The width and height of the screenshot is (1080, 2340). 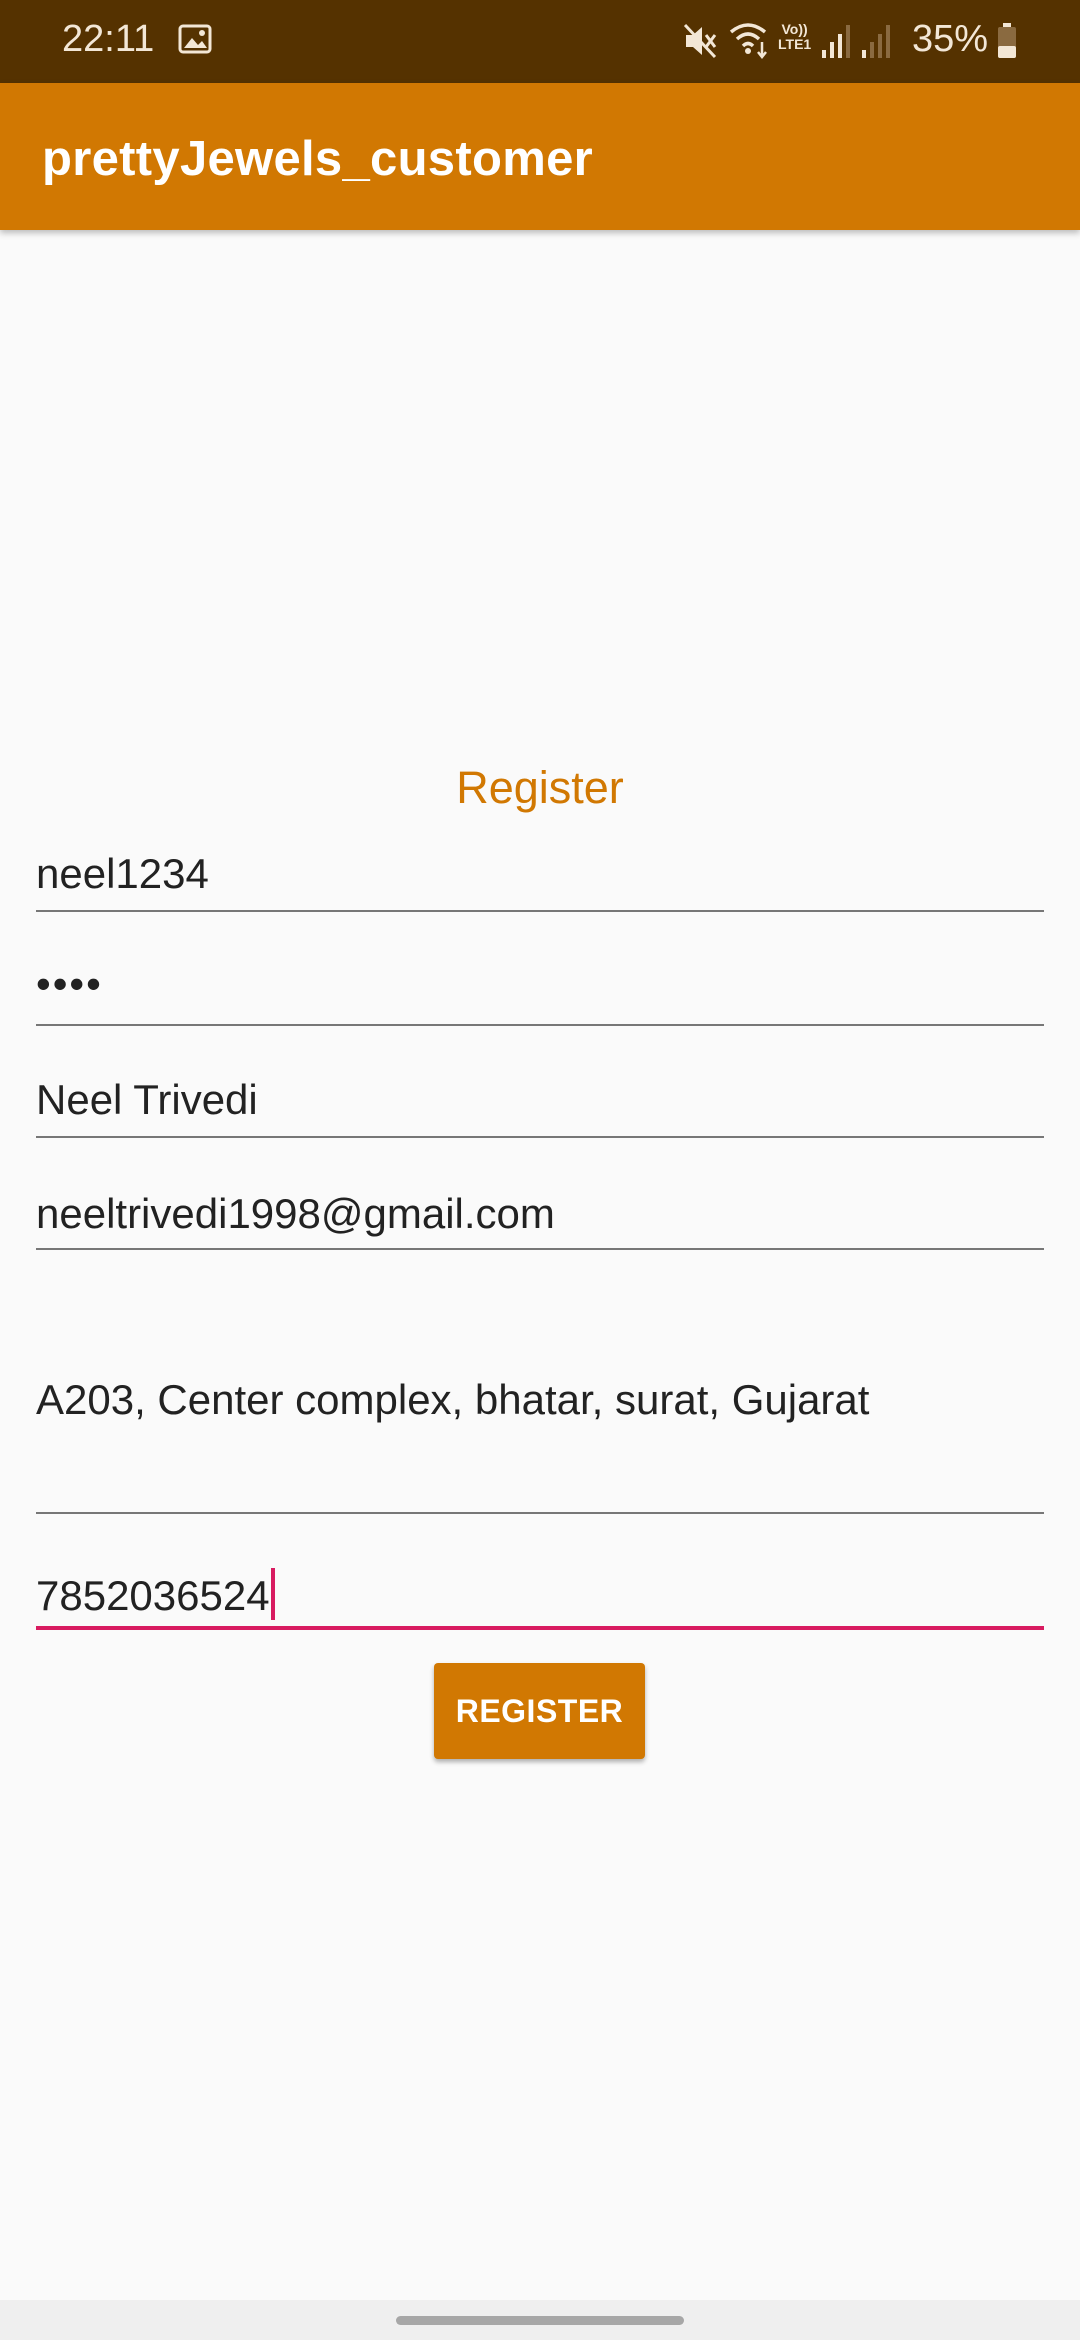 What do you see at coordinates (794, 29) in the screenshot?
I see `volte-label: Vo))` at bounding box center [794, 29].